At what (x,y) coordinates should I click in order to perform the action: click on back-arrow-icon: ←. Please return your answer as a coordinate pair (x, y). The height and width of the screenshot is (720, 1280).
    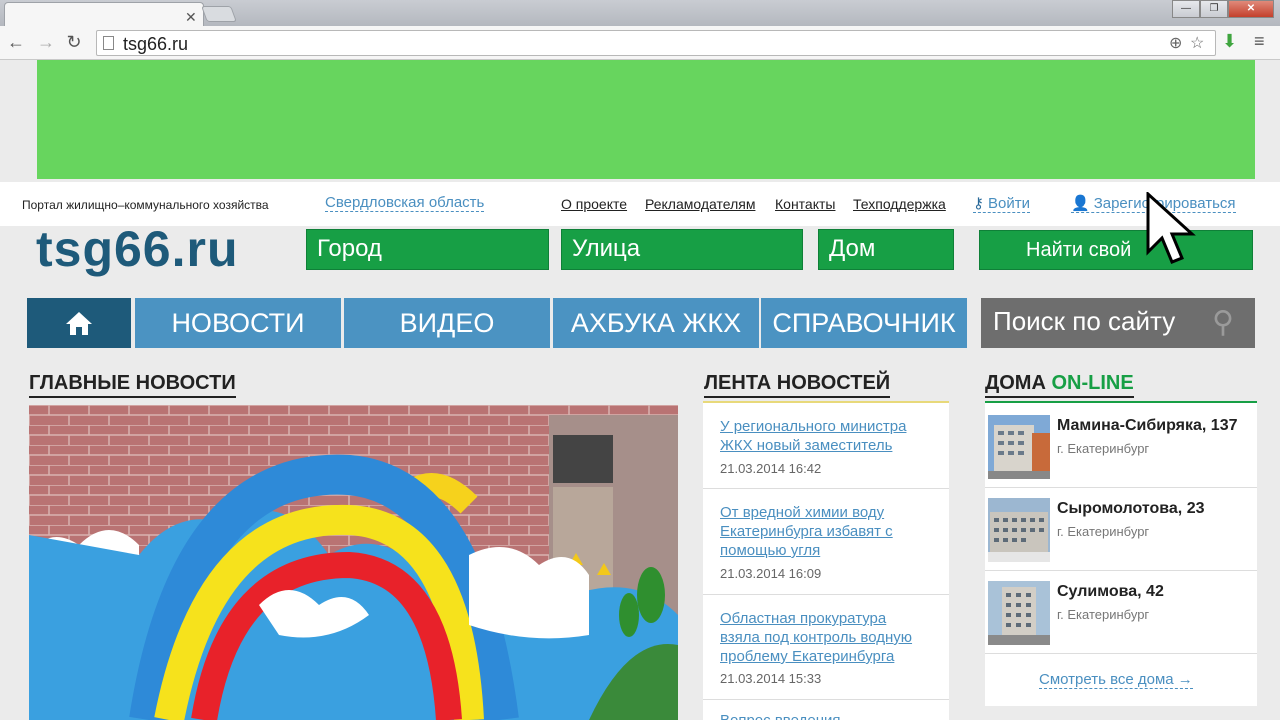
    Looking at the image, I should click on (16, 42).